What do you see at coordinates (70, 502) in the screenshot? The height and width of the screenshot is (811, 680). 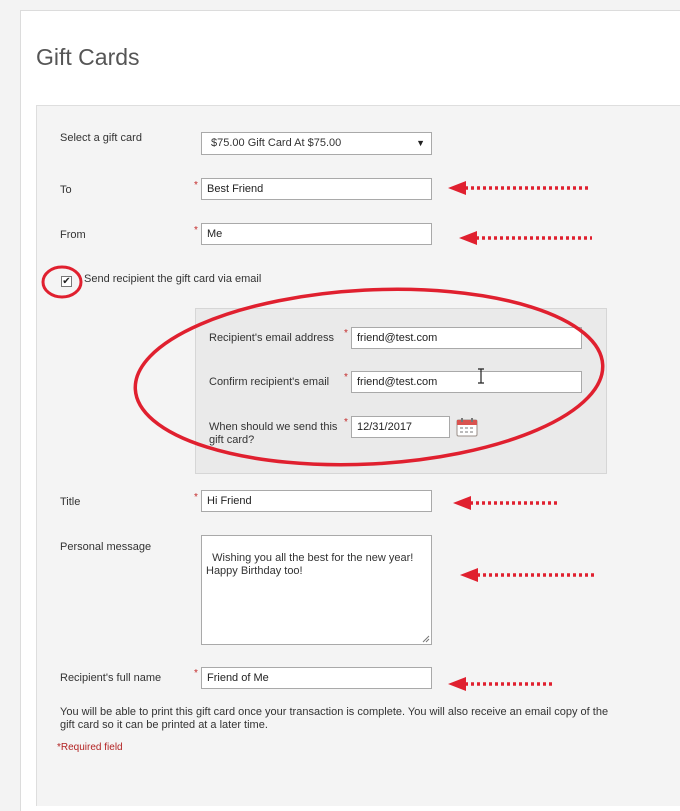 I see `title-label: Title` at bounding box center [70, 502].